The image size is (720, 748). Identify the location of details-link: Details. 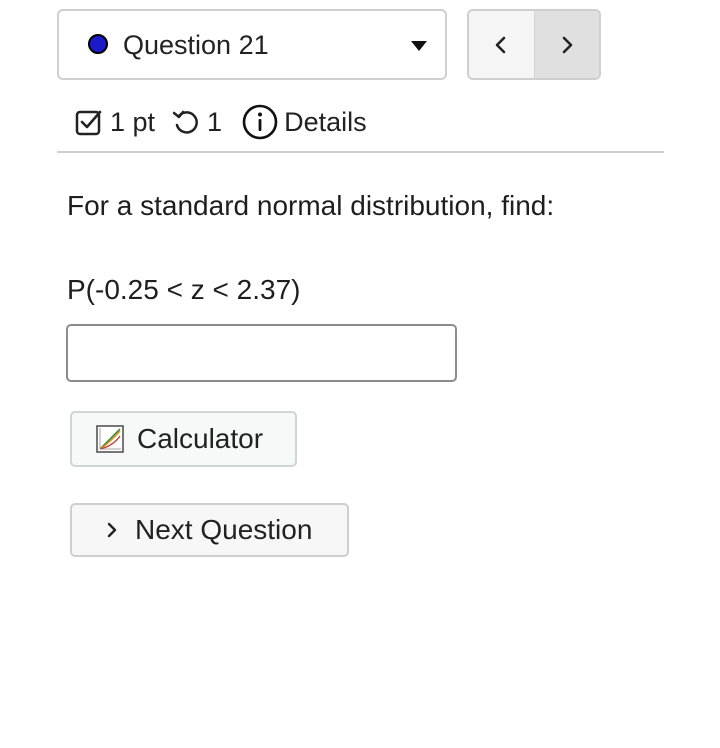
(304, 122).